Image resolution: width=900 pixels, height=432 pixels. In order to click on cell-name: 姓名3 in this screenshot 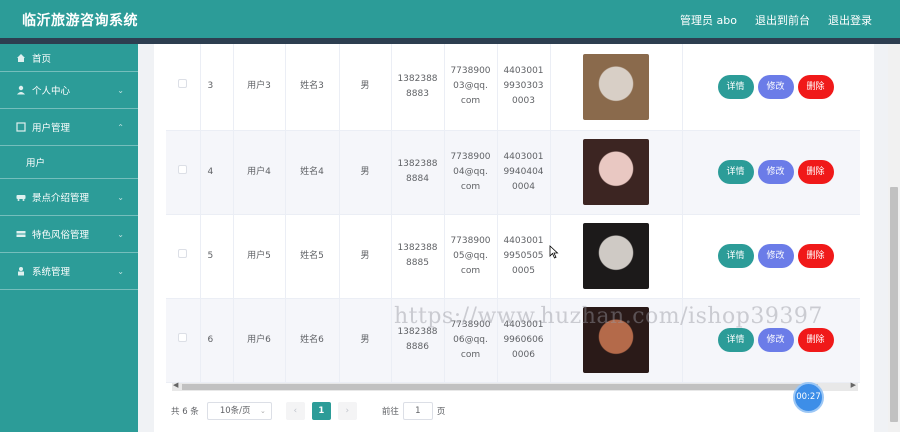, I will do `click(312, 87)`.